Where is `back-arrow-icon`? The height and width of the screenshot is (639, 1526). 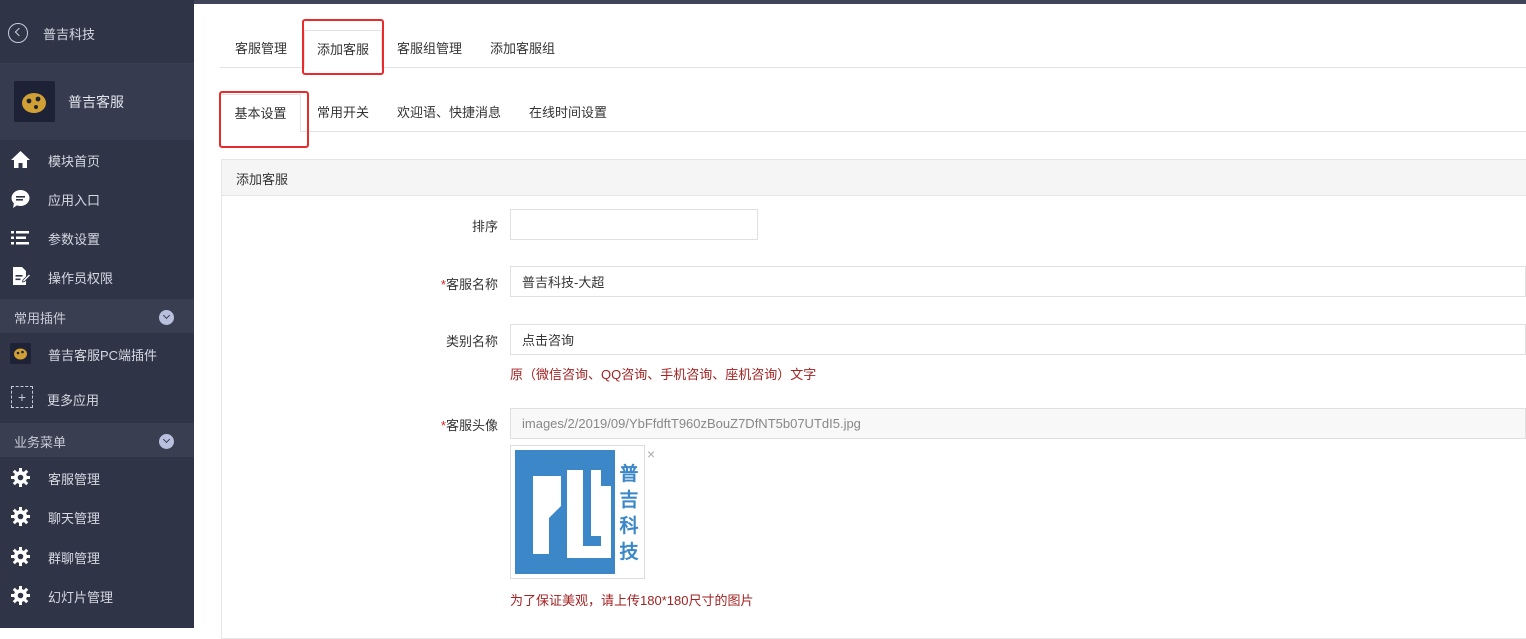
back-arrow-icon is located at coordinates (18, 33).